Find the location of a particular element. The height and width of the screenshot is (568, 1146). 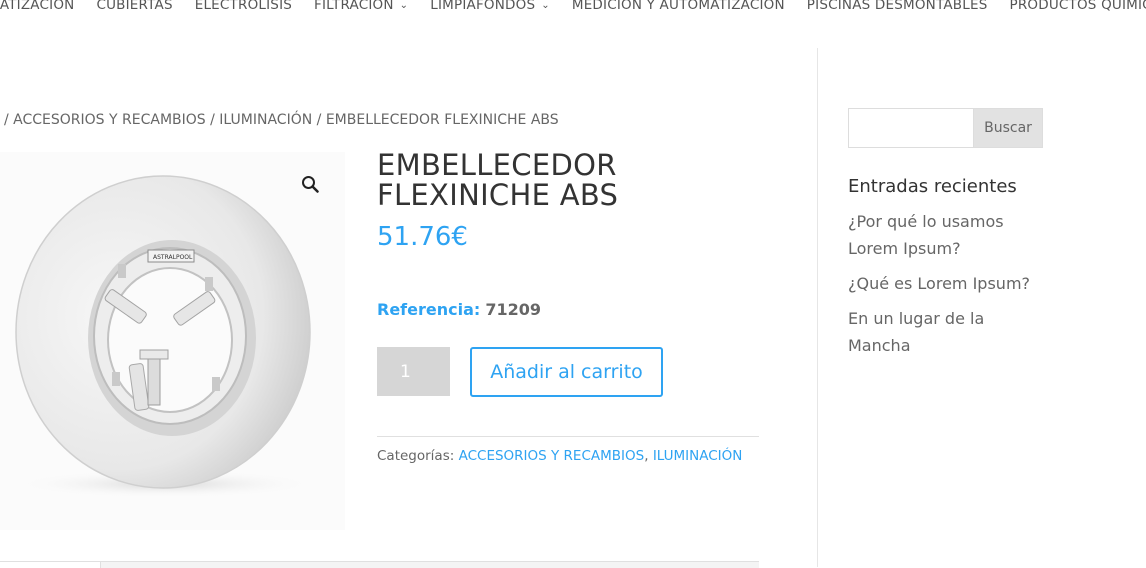

product-brand-logo: ASTRALPOOL is located at coordinates (173, 257).